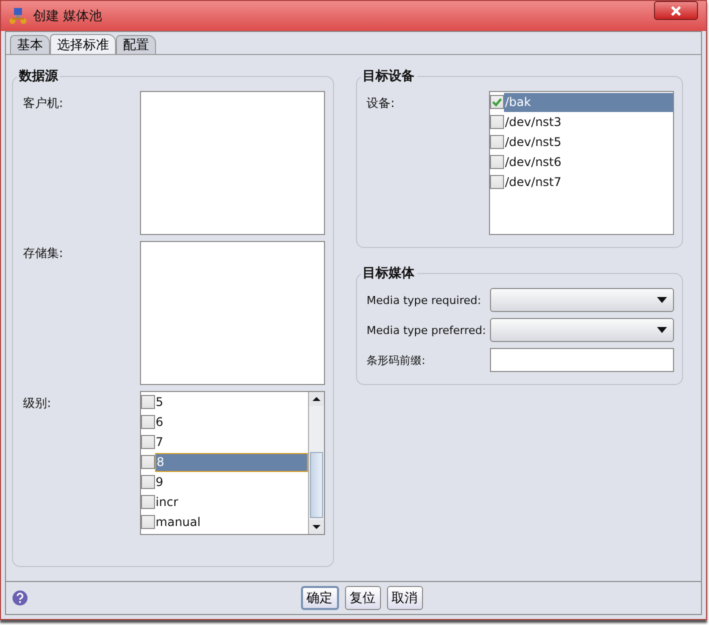 The image size is (709, 625). Describe the element at coordinates (136, 44) in the screenshot. I see `tab: 配置` at that location.